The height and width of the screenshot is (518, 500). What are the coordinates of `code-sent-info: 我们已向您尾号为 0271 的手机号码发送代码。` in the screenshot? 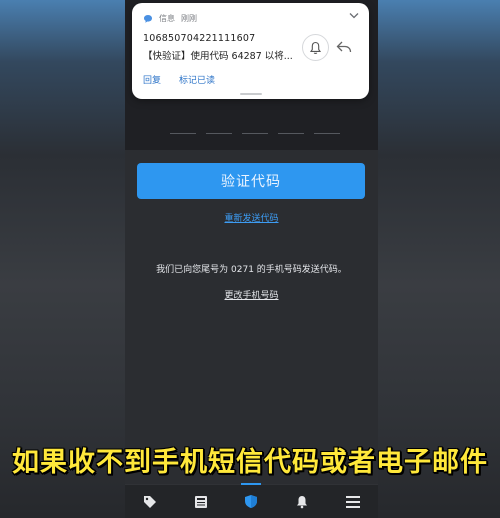 It's located at (251, 270).